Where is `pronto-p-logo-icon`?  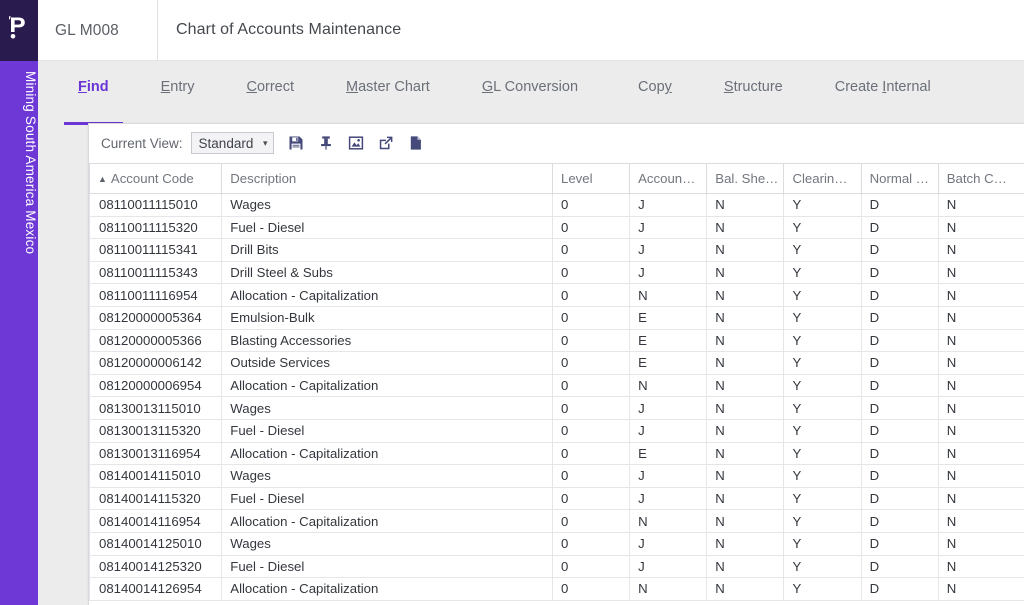 pronto-p-logo-icon is located at coordinates (19, 30).